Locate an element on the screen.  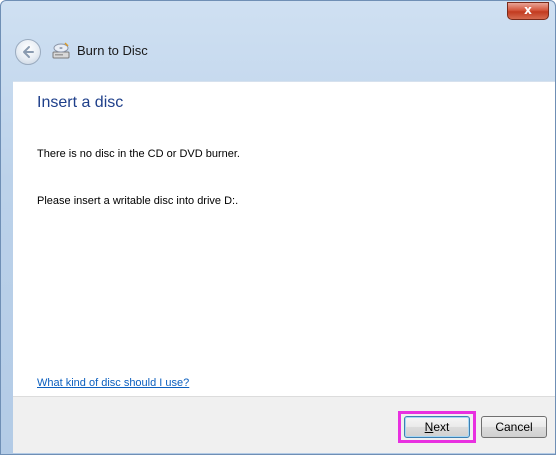
next-label: ext is located at coordinates (441, 427).